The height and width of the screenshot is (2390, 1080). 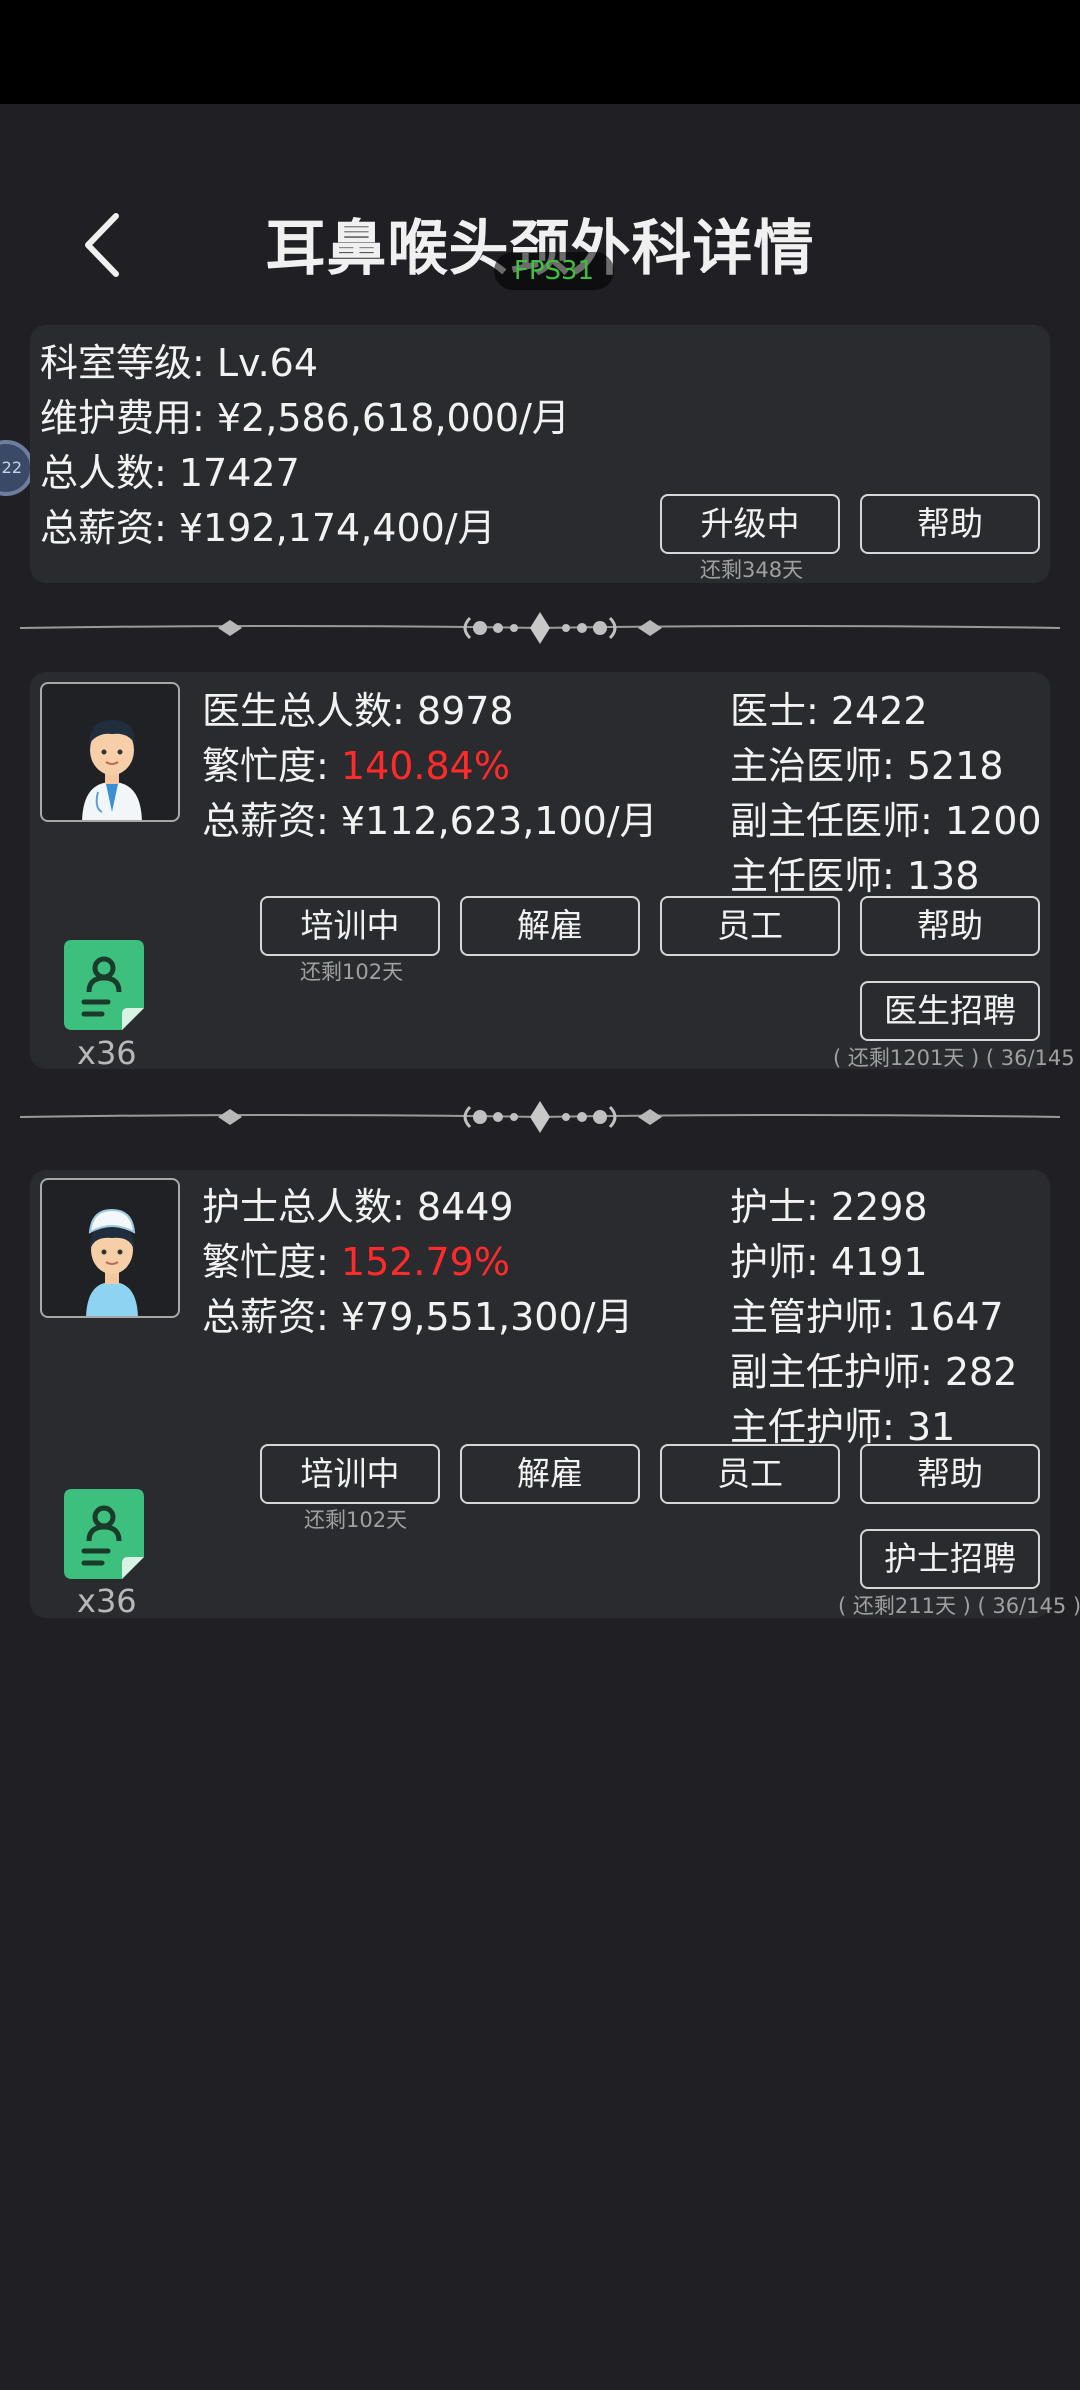 I want to click on fps-counter: FPS31, so click(x=554, y=271).